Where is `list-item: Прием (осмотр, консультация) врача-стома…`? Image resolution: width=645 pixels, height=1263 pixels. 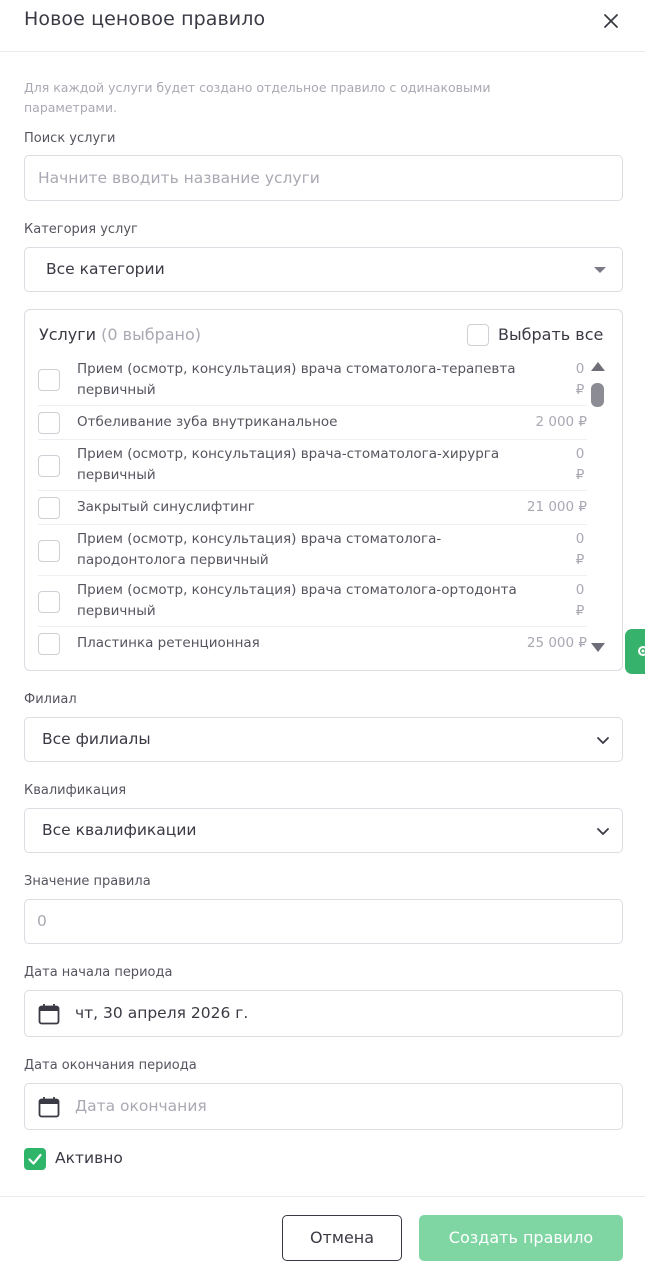
list-item: Прием (осмотр, консультация) врача-стома… is located at coordinates (312, 465).